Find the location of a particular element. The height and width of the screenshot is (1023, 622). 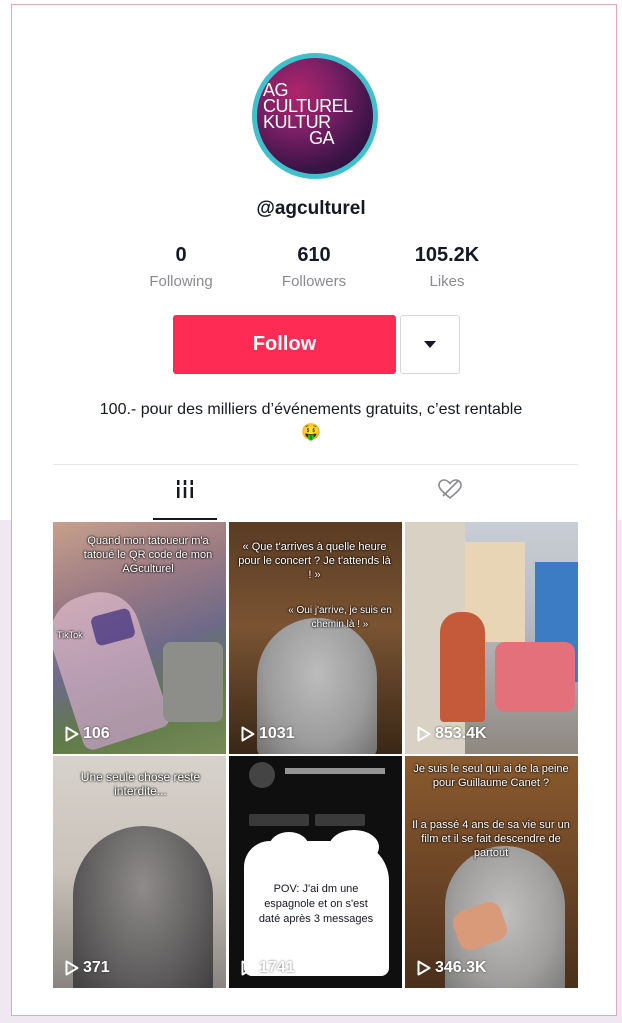

stat-following-label: Following is located at coordinates (181, 281).